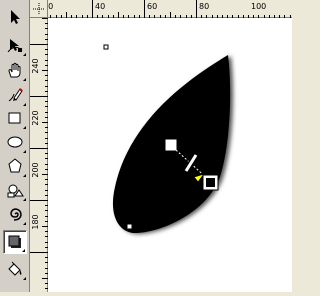  Describe the element at coordinates (171, 145) in the screenshot. I see `shadow-start-handle` at that location.